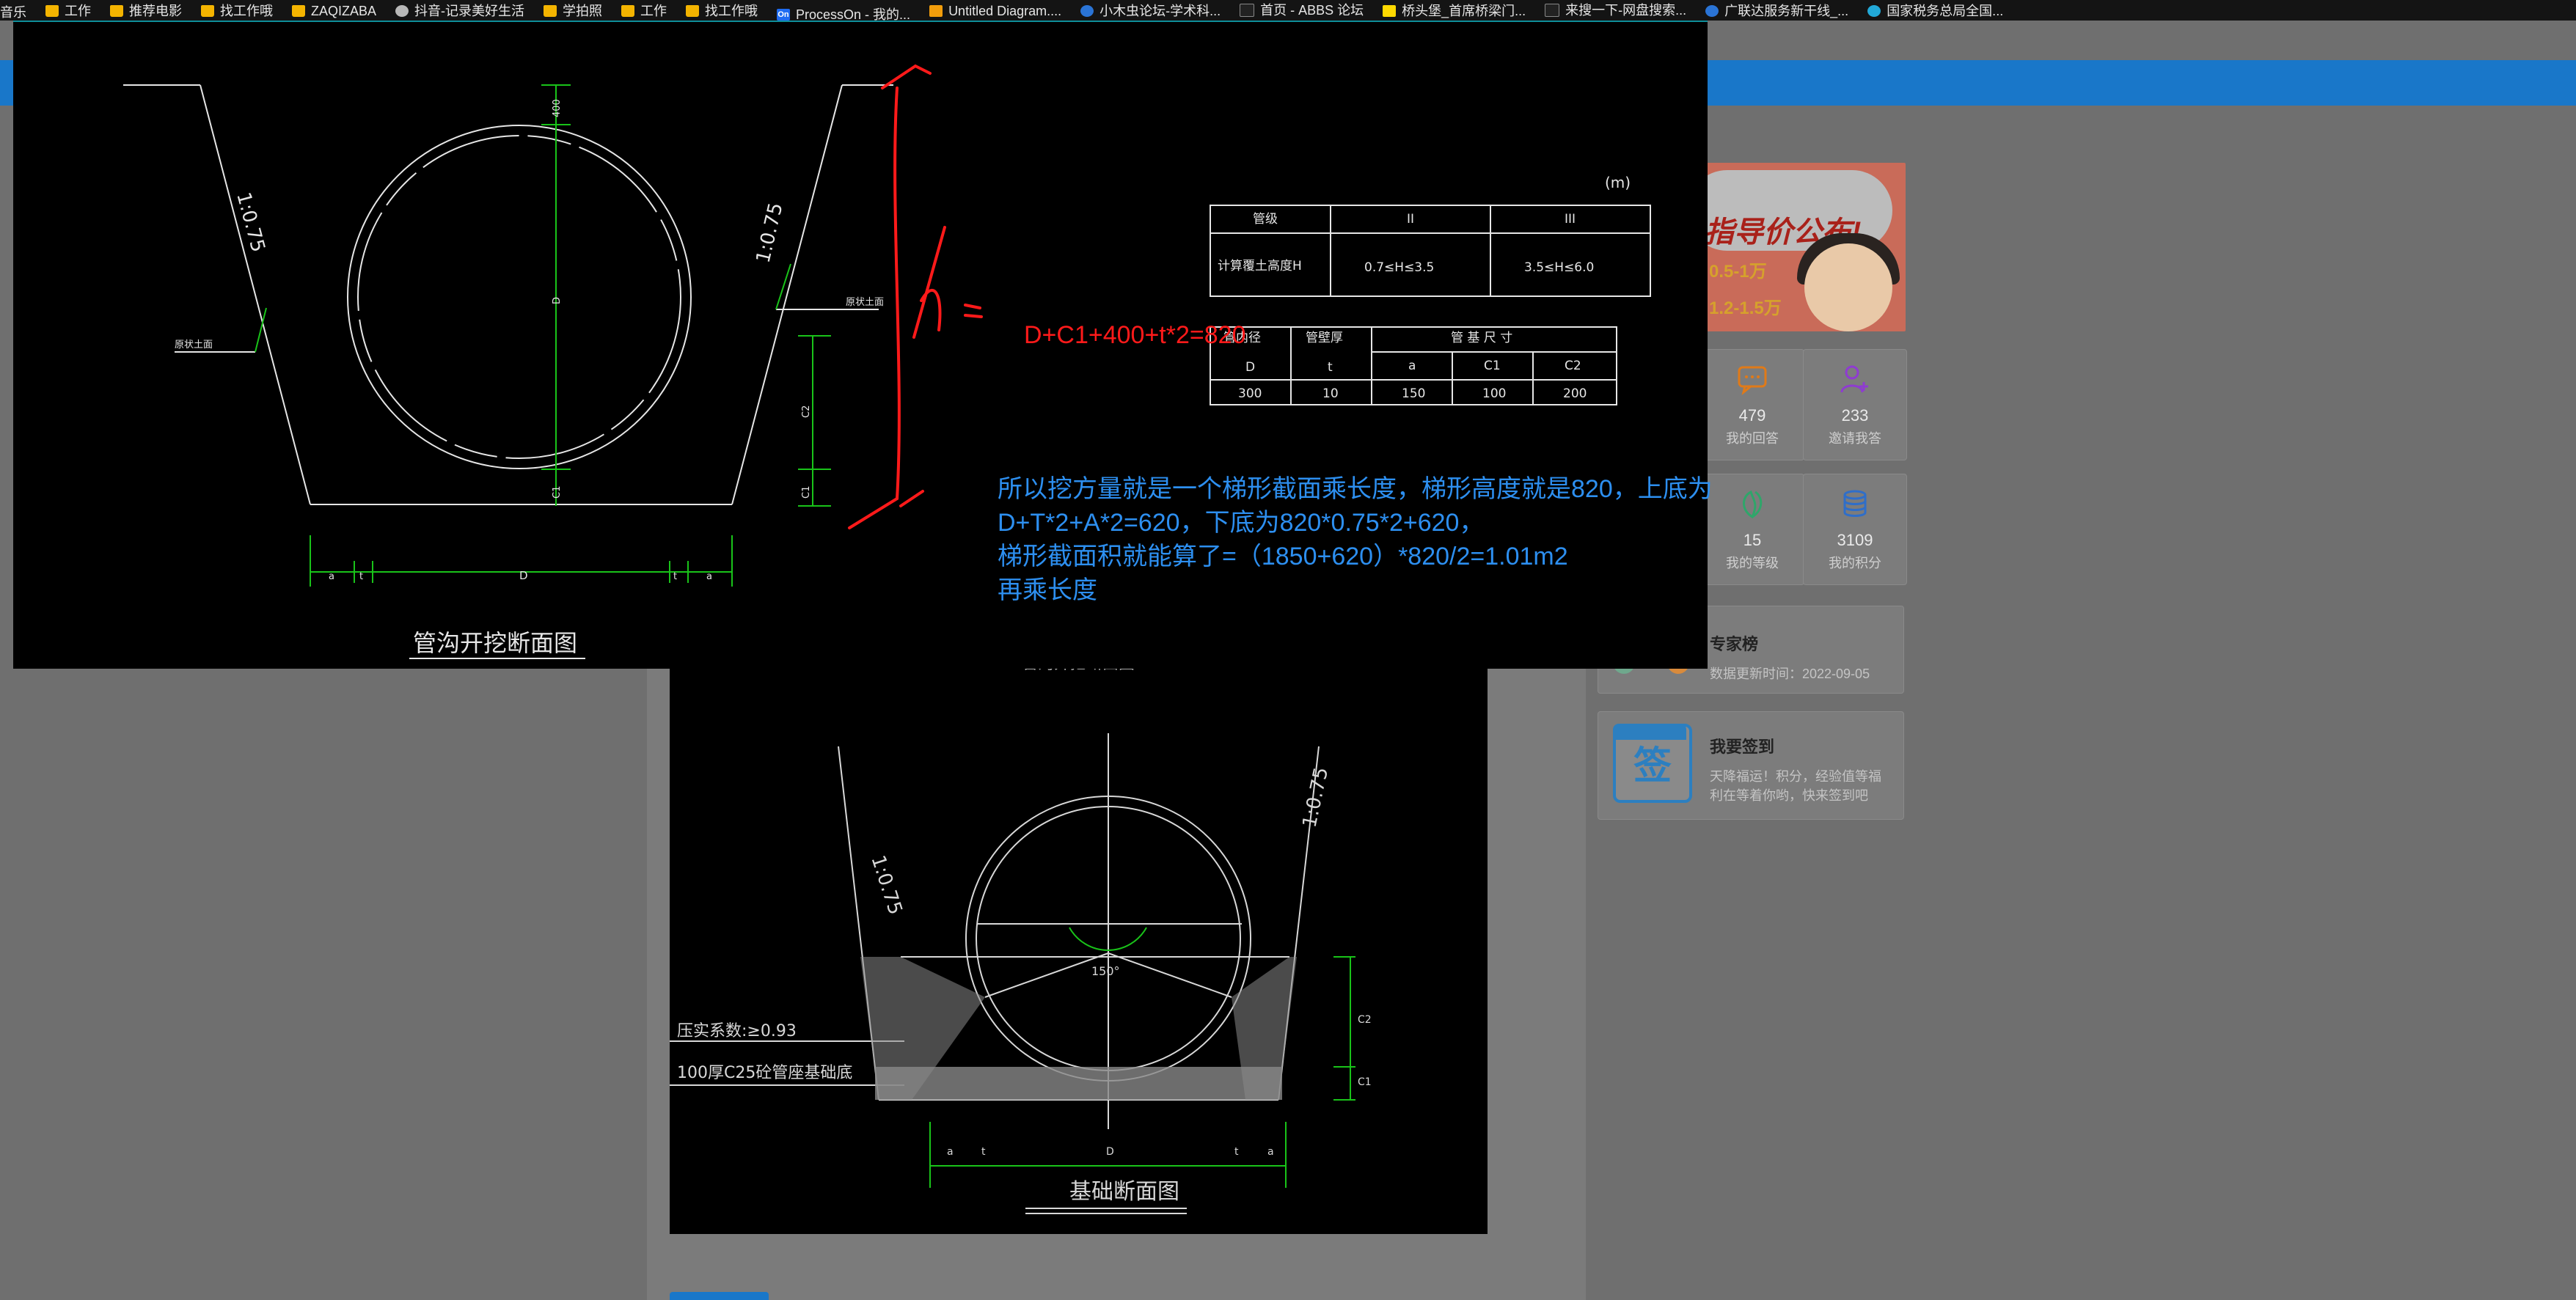 The image size is (2576, 1300). I want to click on bookmark-label: 首页 - ABBS 论坛, so click(1312, 11).